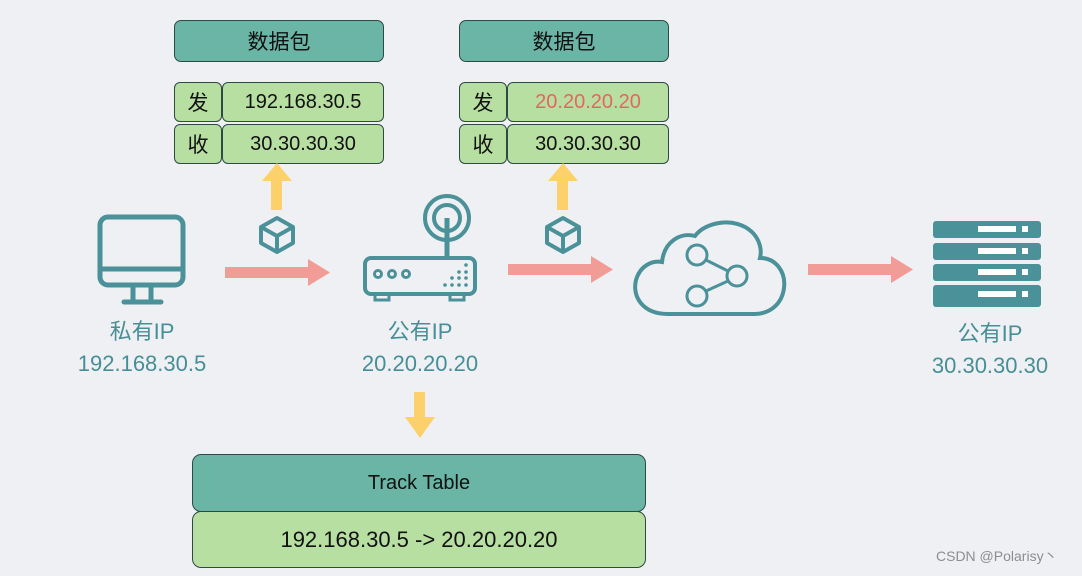 This screenshot has height=576, width=1082. What do you see at coordinates (141, 259) in the screenshot?
I see `computer-icon` at bounding box center [141, 259].